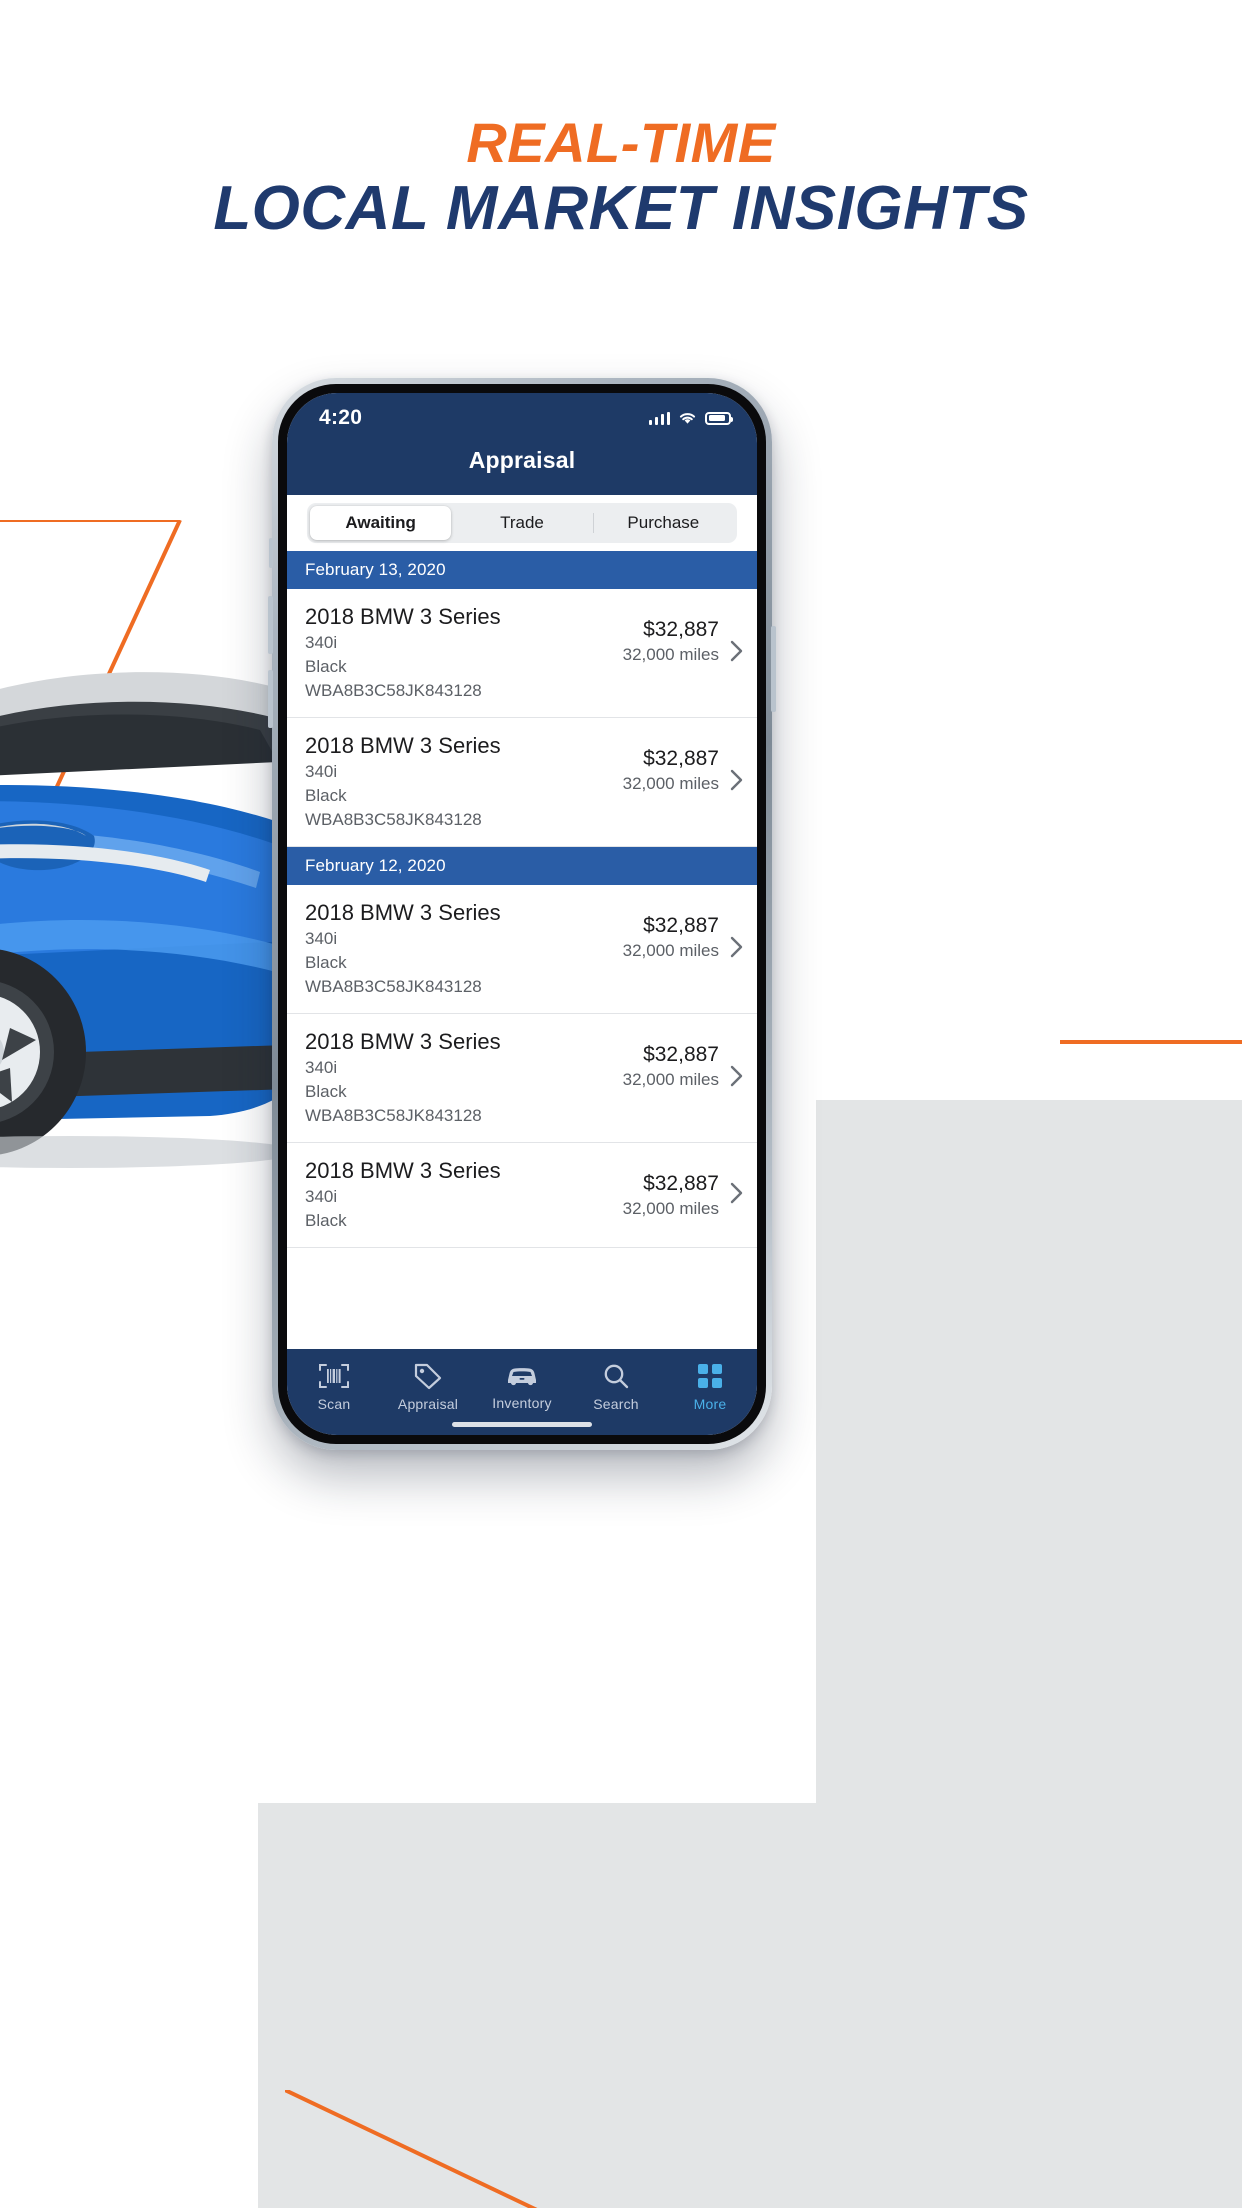  Describe the element at coordinates (522, 1403) in the screenshot. I see `tab-label: Inventory` at that location.